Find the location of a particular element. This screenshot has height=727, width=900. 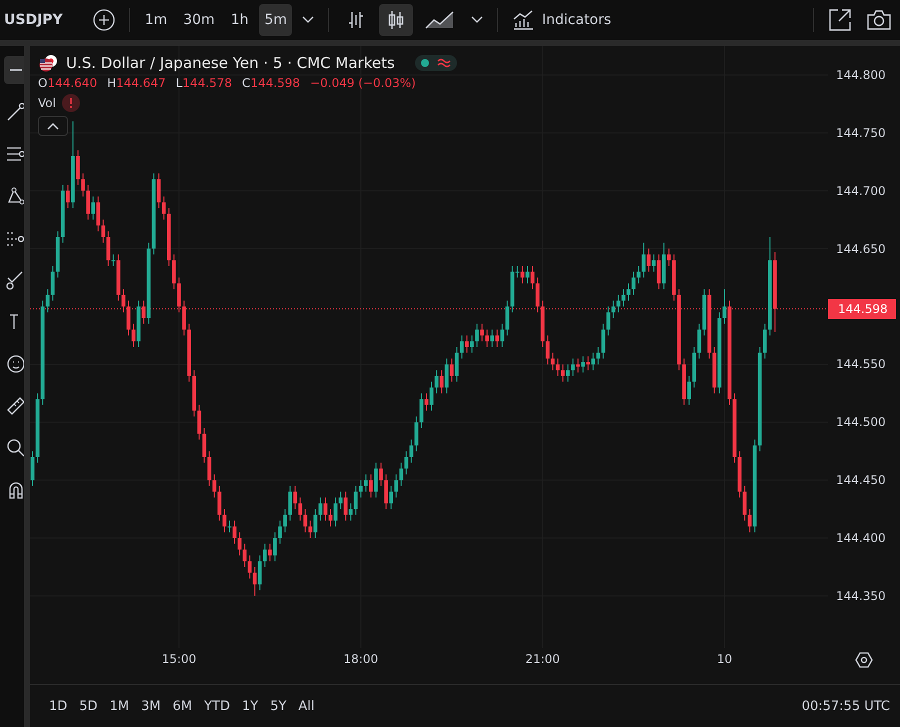

price-axis-label: 144.750 is located at coordinates (861, 132).